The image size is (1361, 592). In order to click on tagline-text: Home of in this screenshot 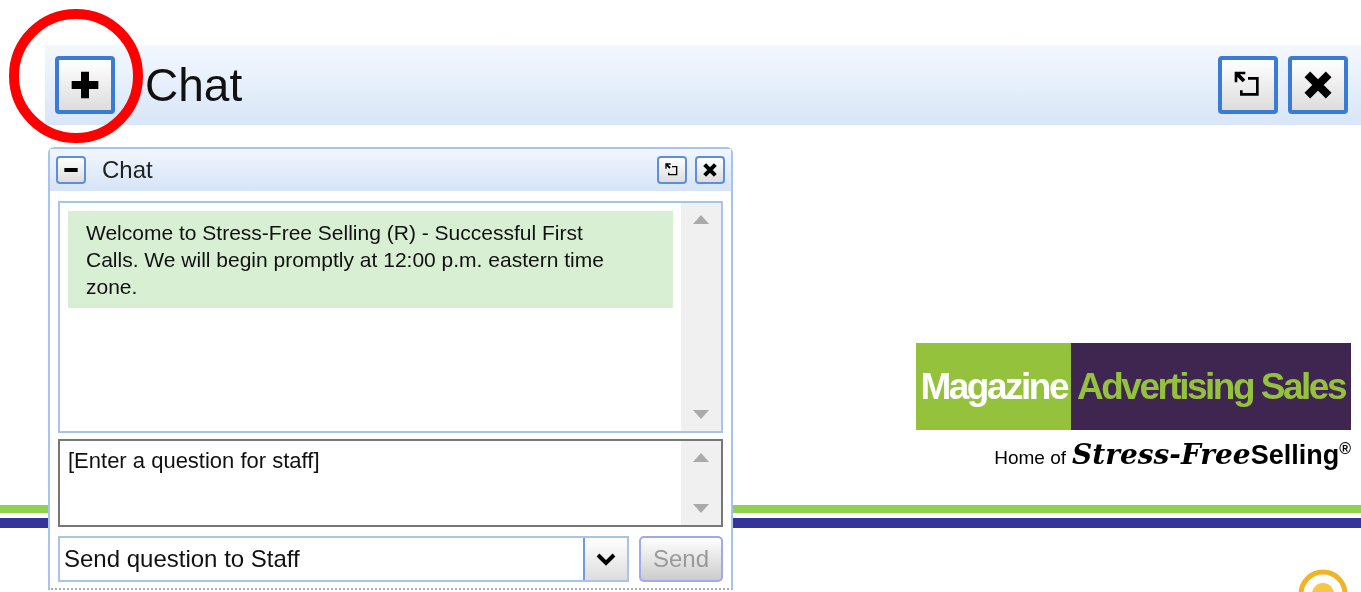, I will do `click(1030, 458)`.